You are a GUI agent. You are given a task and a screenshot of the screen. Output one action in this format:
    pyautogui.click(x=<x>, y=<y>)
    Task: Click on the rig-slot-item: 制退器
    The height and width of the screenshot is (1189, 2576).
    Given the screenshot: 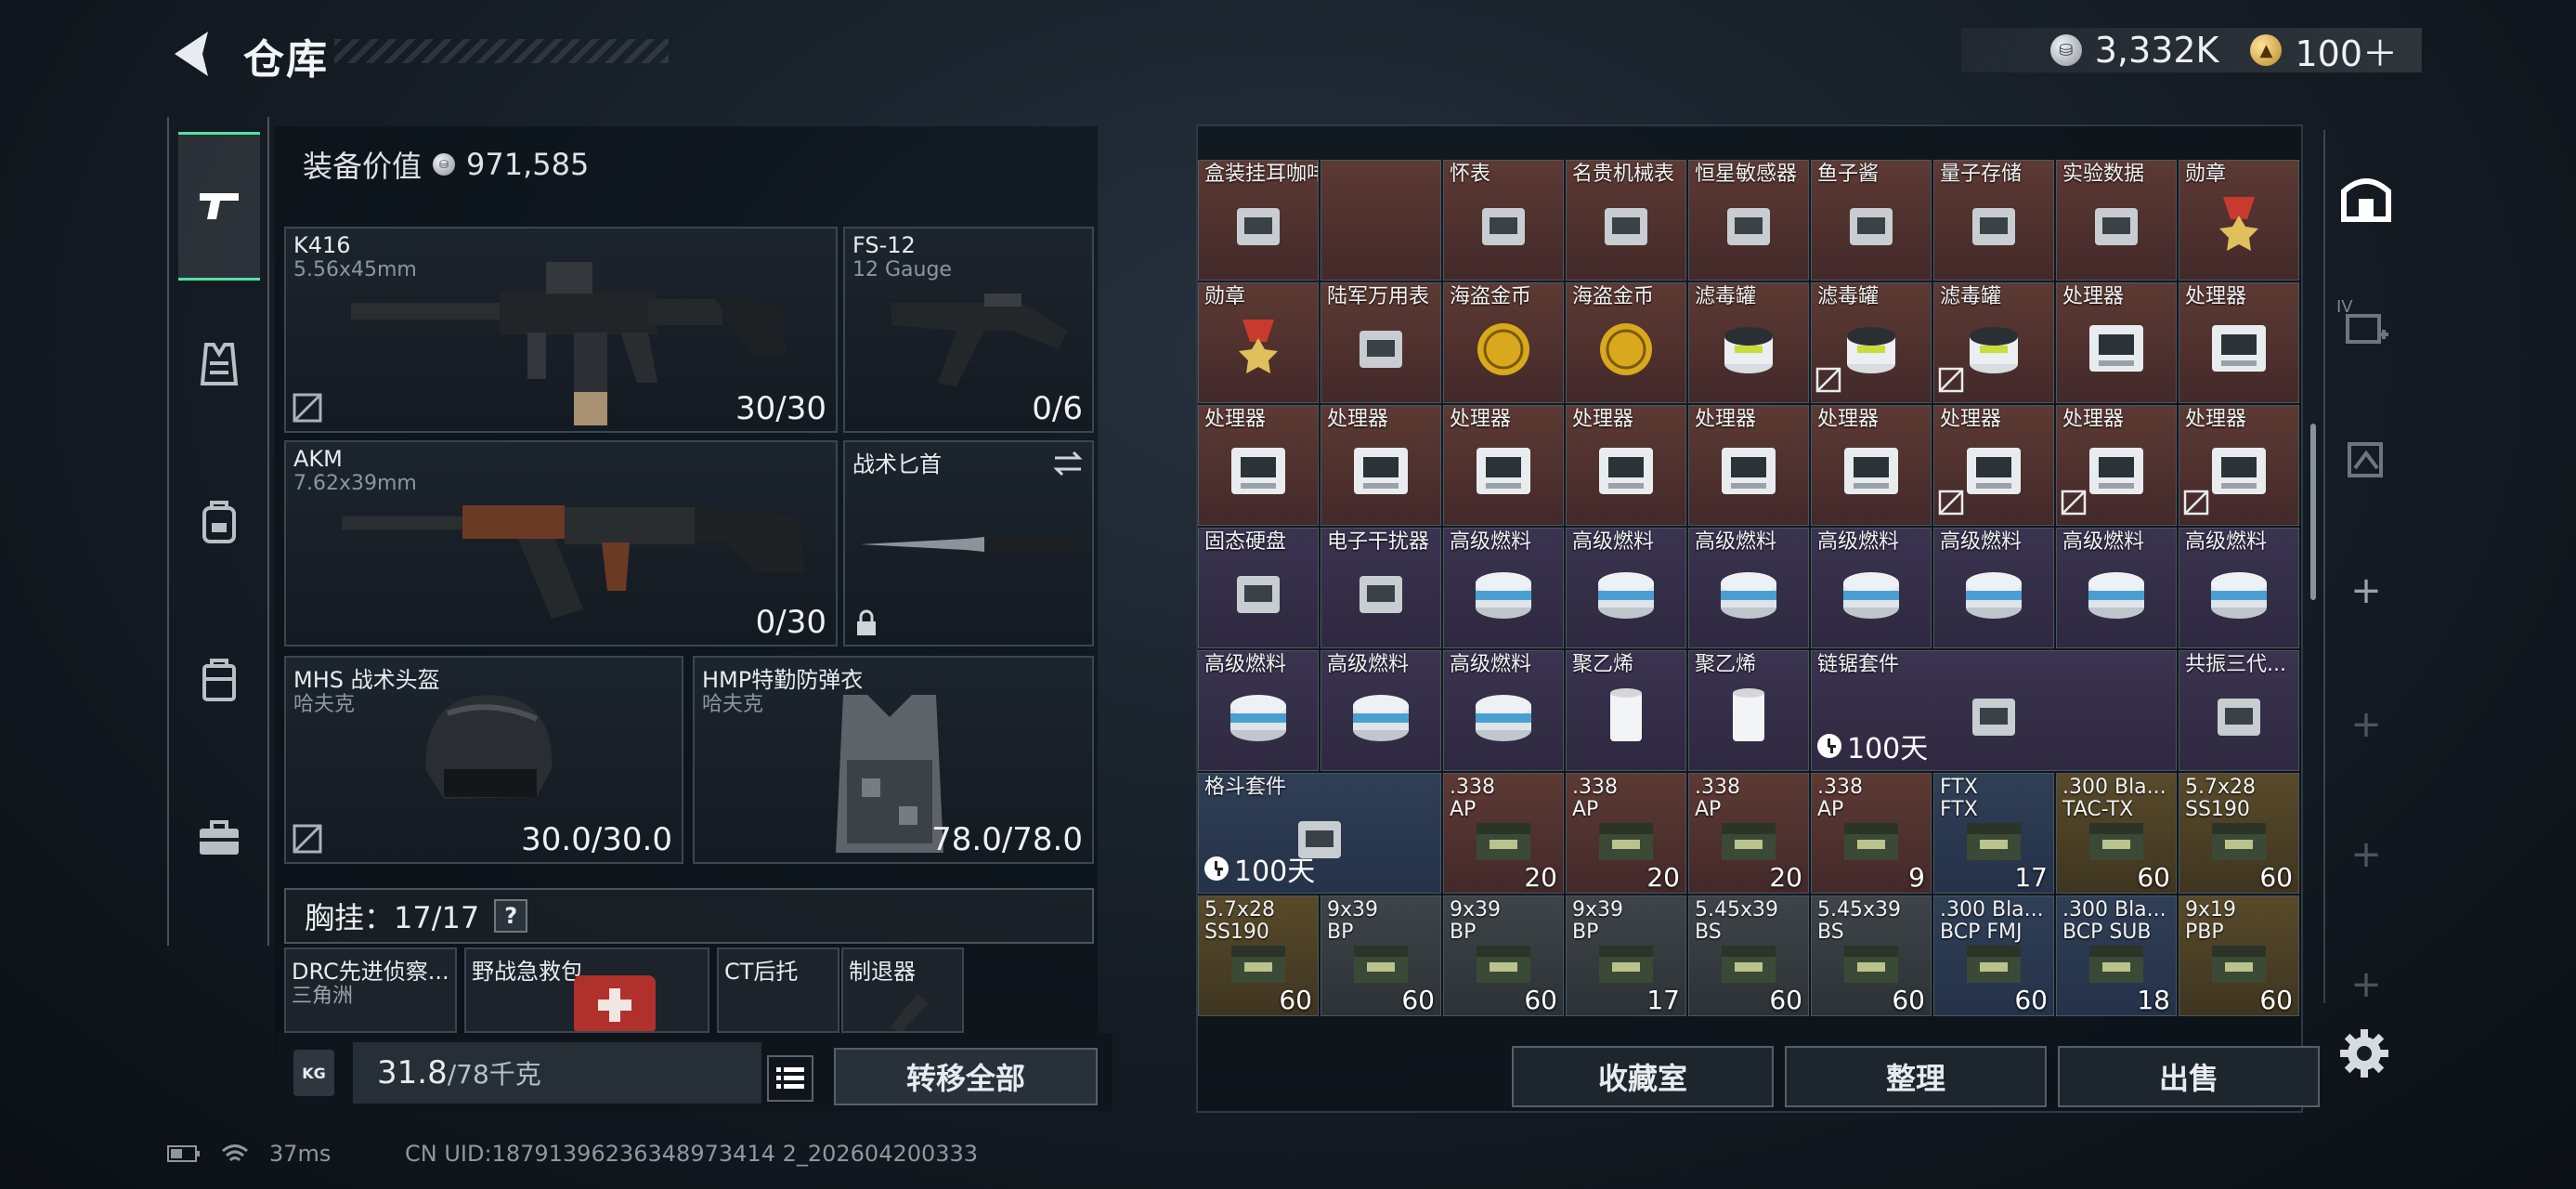 What is the action you would take?
    pyautogui.click(x=902, y=990)
    